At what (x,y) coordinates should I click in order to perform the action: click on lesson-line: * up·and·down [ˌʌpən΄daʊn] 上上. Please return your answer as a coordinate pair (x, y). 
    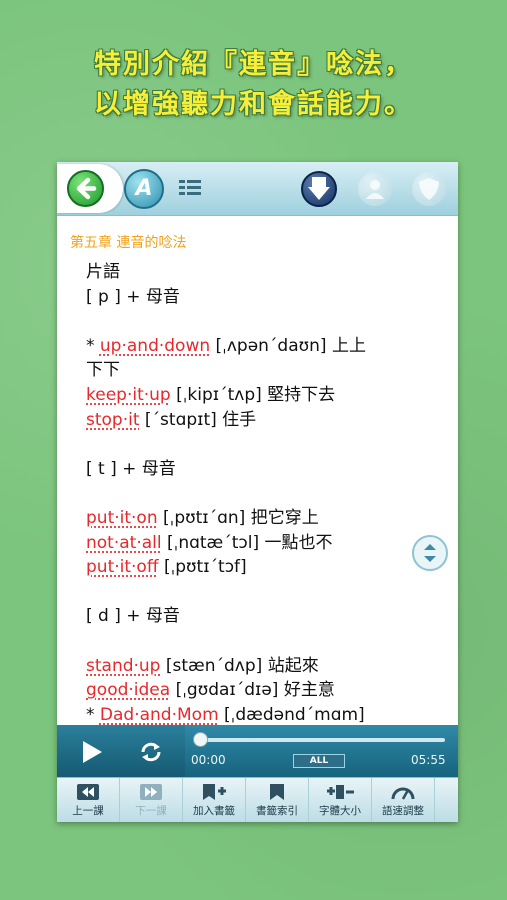
    Looking at the image, I should click on (256, 346).